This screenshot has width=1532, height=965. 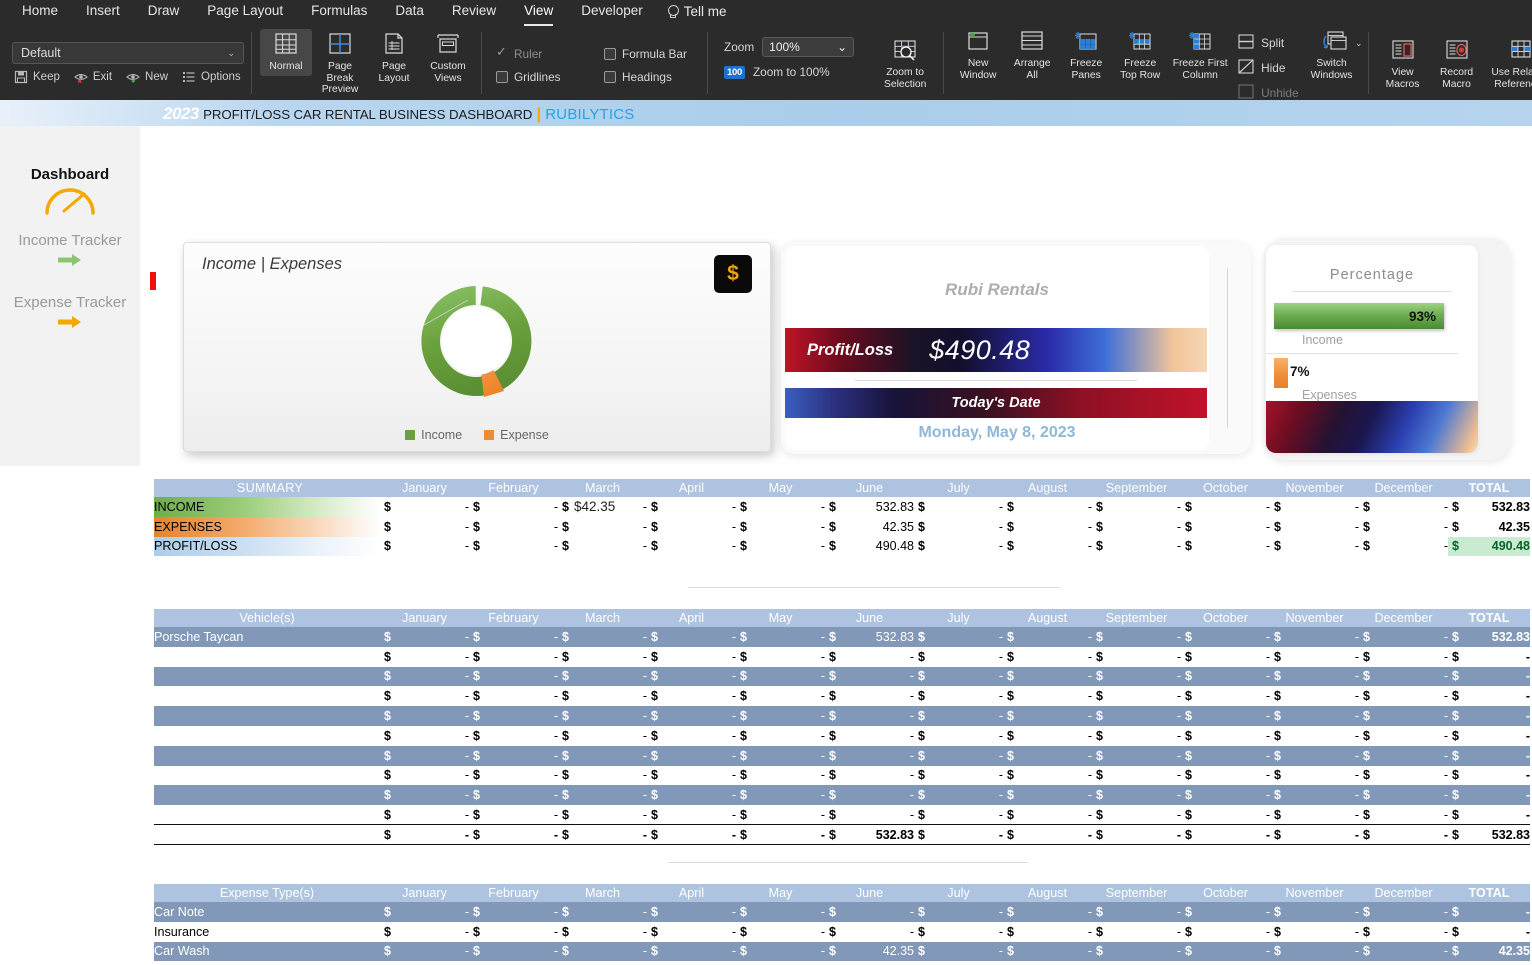 What do you see at coordinates (542, 77) in the screenshot?
I see `gridlines-checkbox: Gridlines` at bounding box center [542, 77].